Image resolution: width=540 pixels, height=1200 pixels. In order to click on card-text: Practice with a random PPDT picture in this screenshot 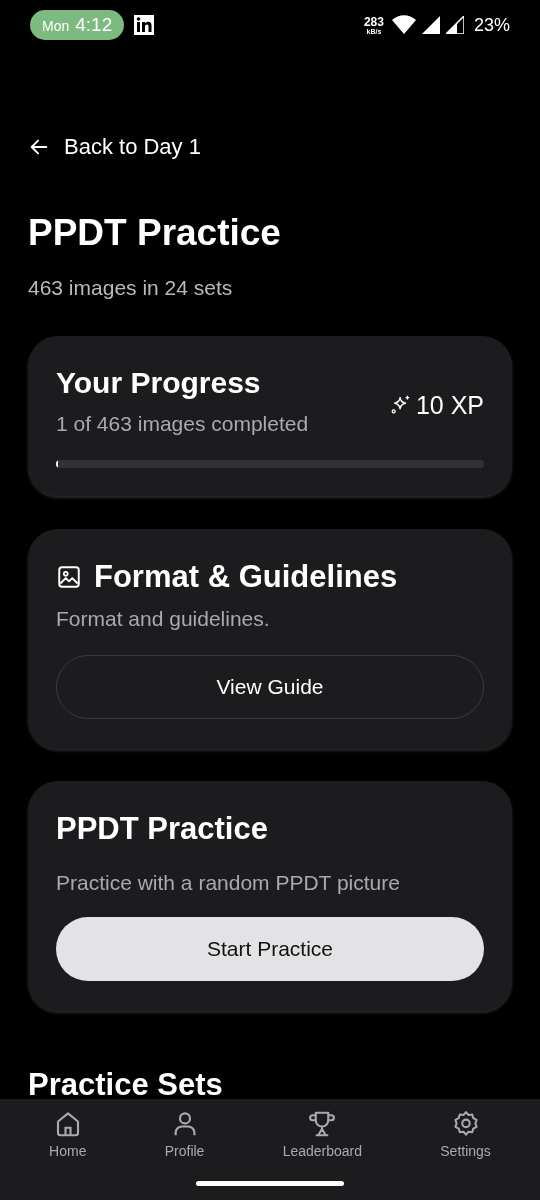, I will do `click(228, 883)`.